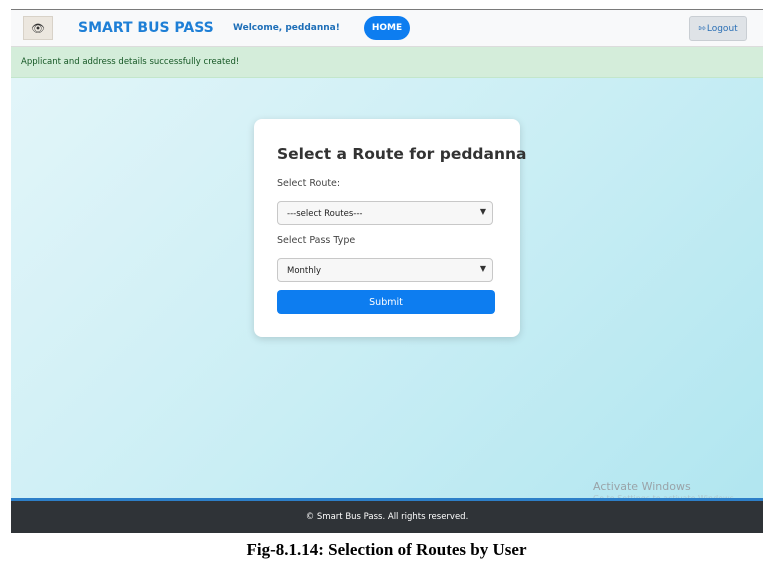  I want to click on footer-text: © Smart Bus Pass. All rights reserved., so click(387, 517).